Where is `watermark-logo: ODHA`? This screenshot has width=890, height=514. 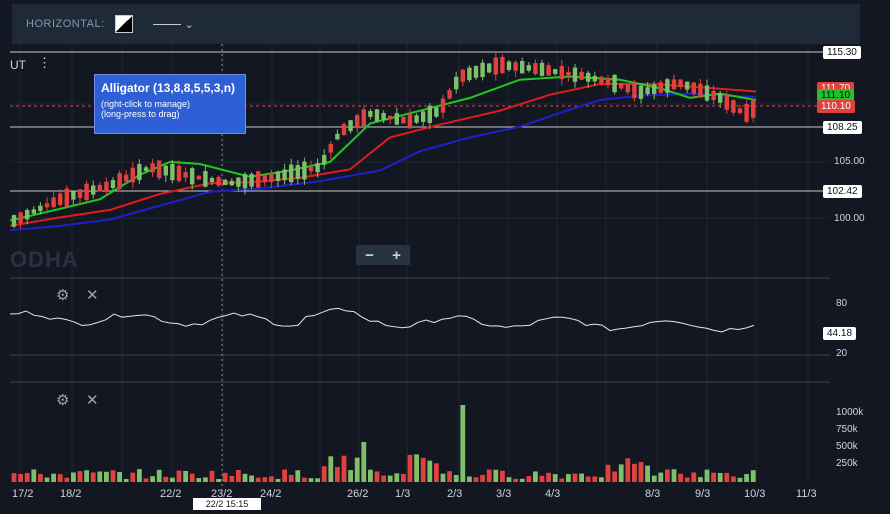
watermark-logo: ODHA is located at coordinates (44, 259).